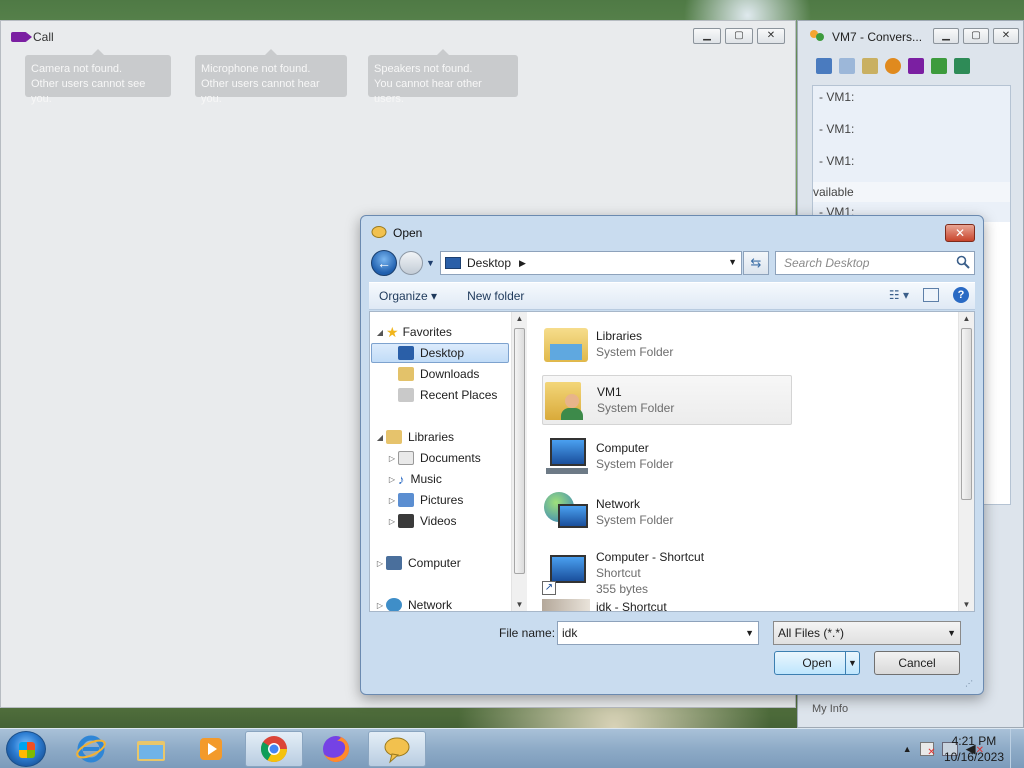  What do you see at coordinates (423, 69) in the screenshot?
I see `notice-line: Speakers not found.` at bounding box center [423, 69].